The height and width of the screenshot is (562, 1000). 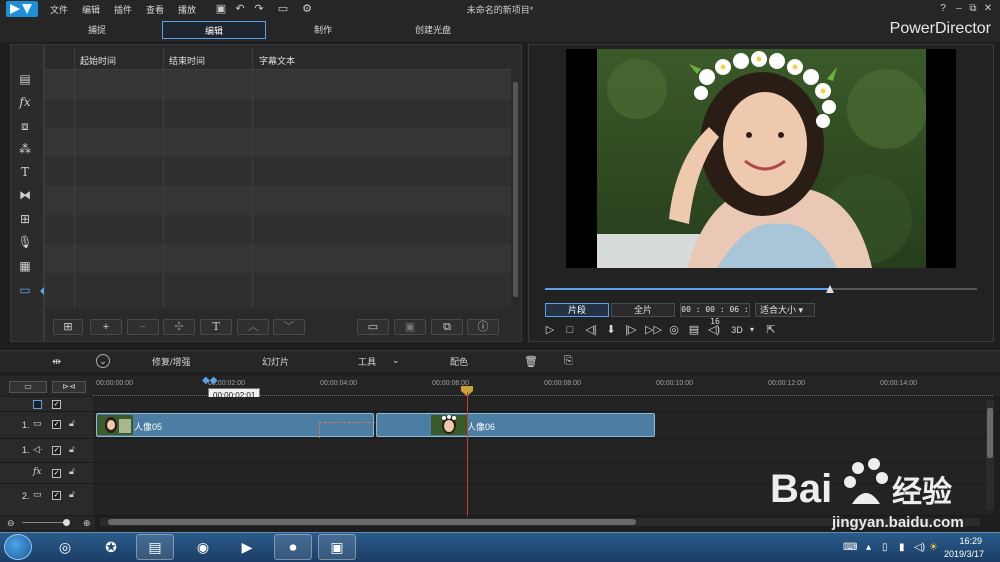 What do you see at coordinates (459, 361) in the screenshot?
I see `color-match-button: 配色` at bounding box center [459, 361].